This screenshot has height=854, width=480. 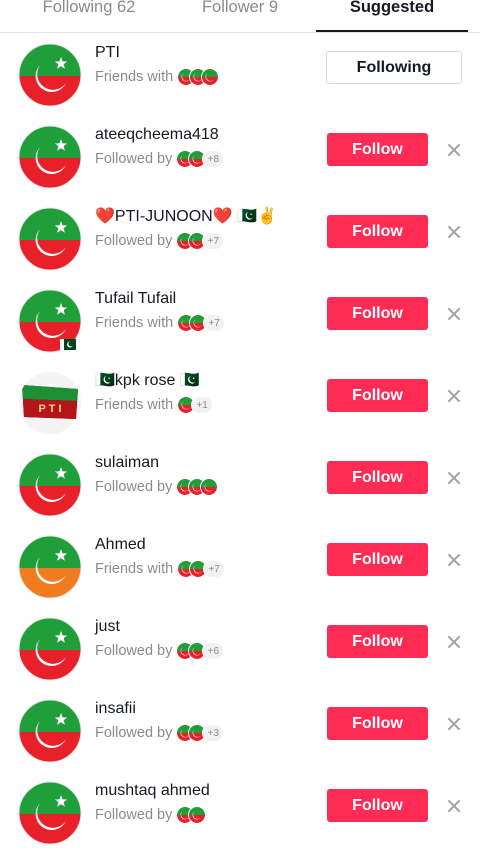 What do you see at coordinates (240, 812) in the screenshot?
I see `suggested-account-row: mushtaq ahmed Followed by Follow` at bounding box center [240, 812].